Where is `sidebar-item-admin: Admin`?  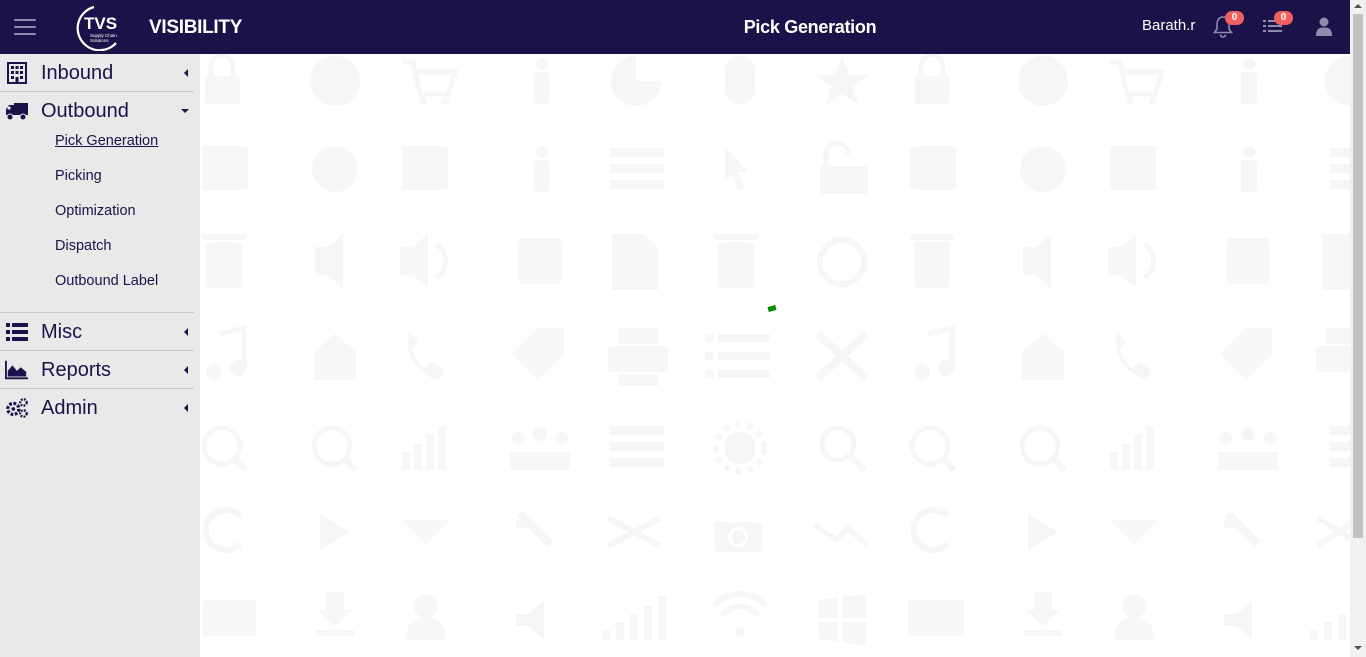
sidebar-item-admin: Admin is located at coordinates (97, 408).